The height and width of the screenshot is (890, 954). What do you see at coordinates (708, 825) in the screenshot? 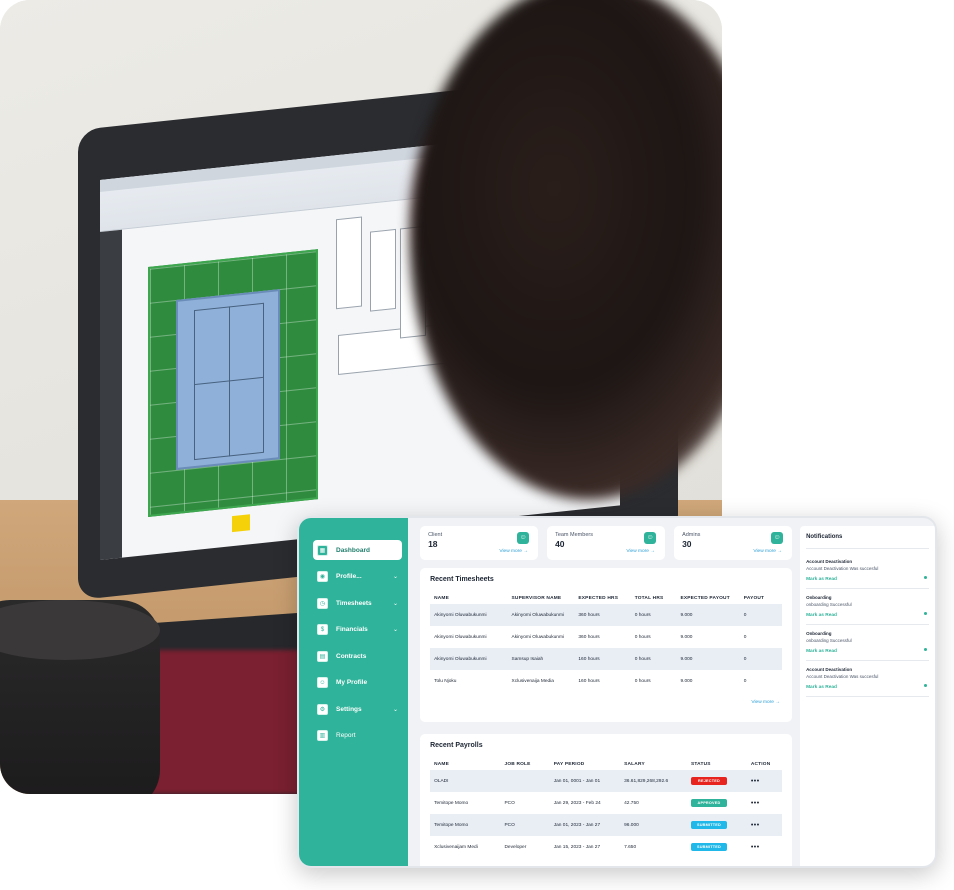
I see `status-badge: SUBMITTED` at bounding box center [708, 825].